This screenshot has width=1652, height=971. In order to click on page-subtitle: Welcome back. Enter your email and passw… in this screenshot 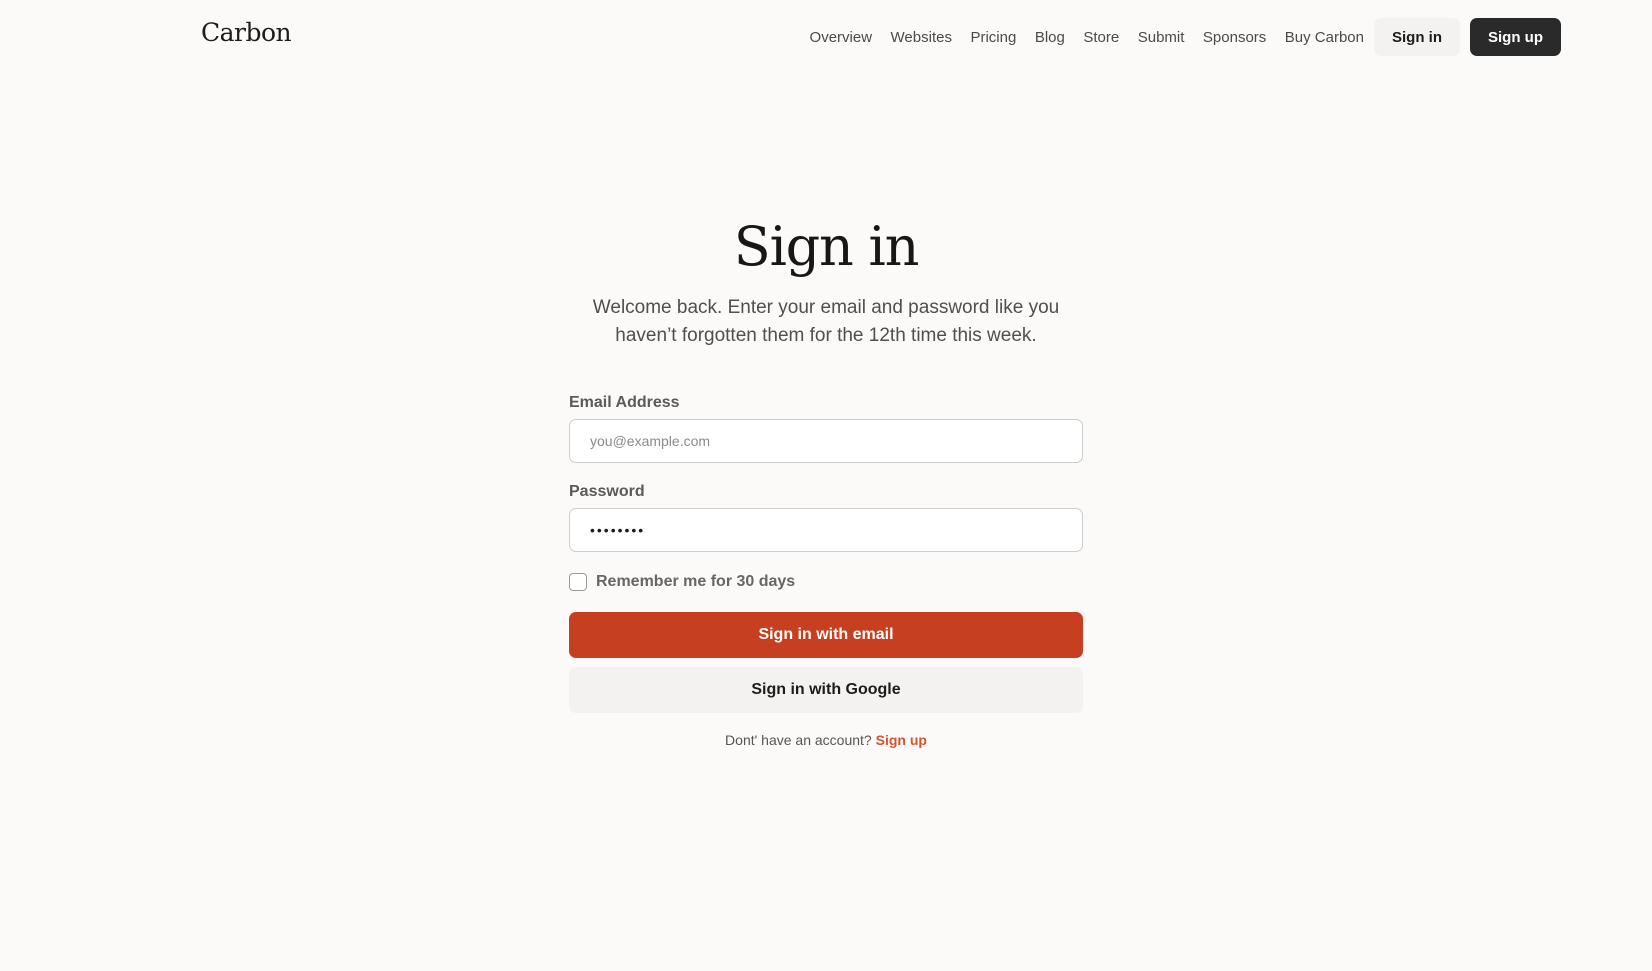, I will do `click(826, 321)`.